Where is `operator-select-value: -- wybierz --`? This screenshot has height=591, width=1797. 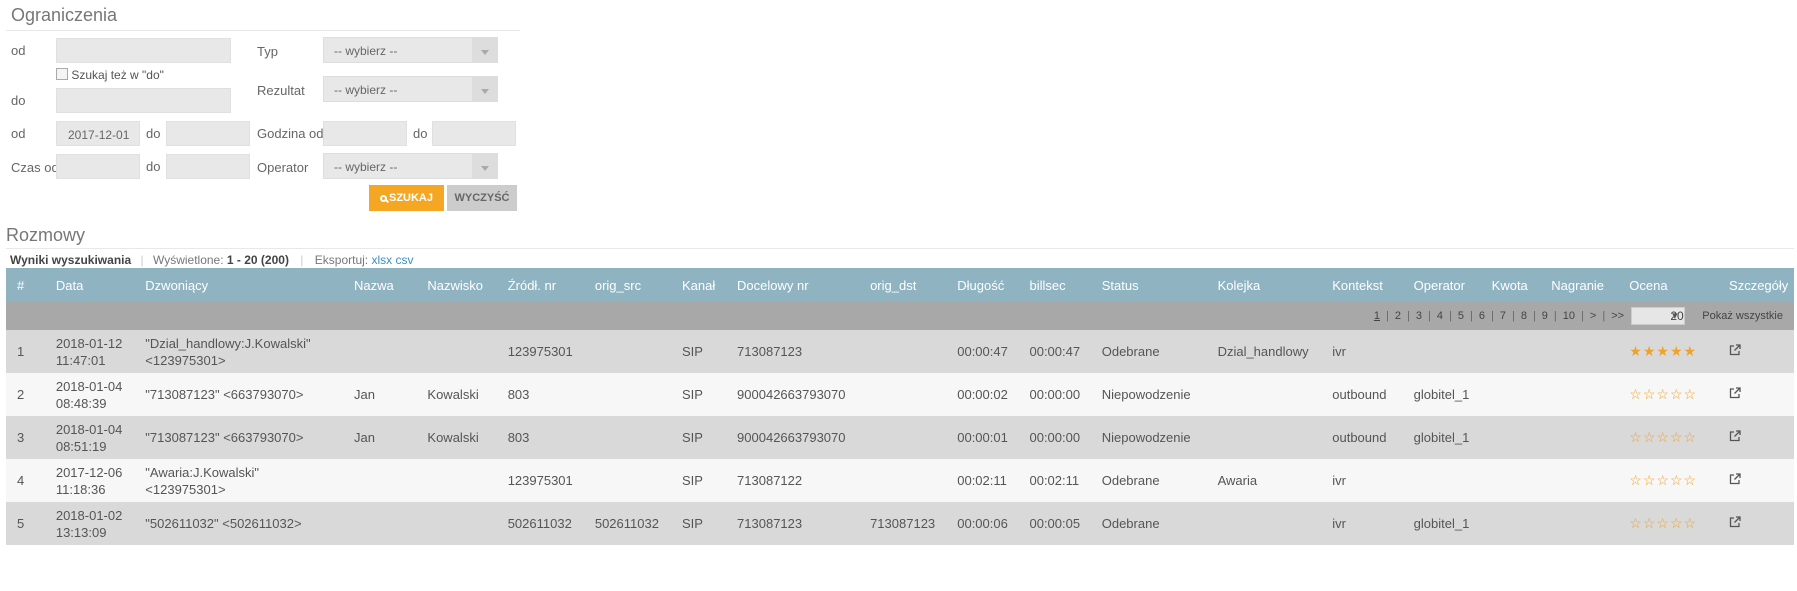 operator-select-value: -- wybierz -- is located at coordinates (366, 167).